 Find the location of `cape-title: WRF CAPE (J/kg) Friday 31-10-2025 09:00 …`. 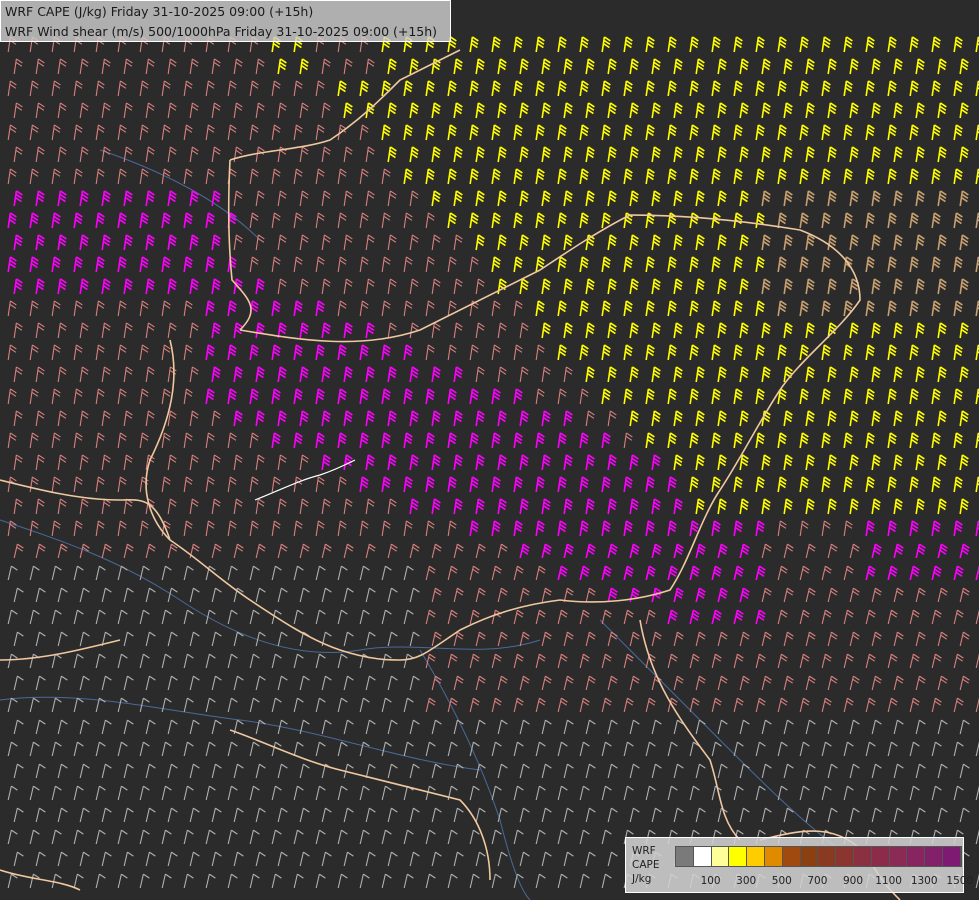

cape-title: WRF CAPE (J/kg) Friday 31-10-2025 09:00 … is located at coordinates (159, 11).